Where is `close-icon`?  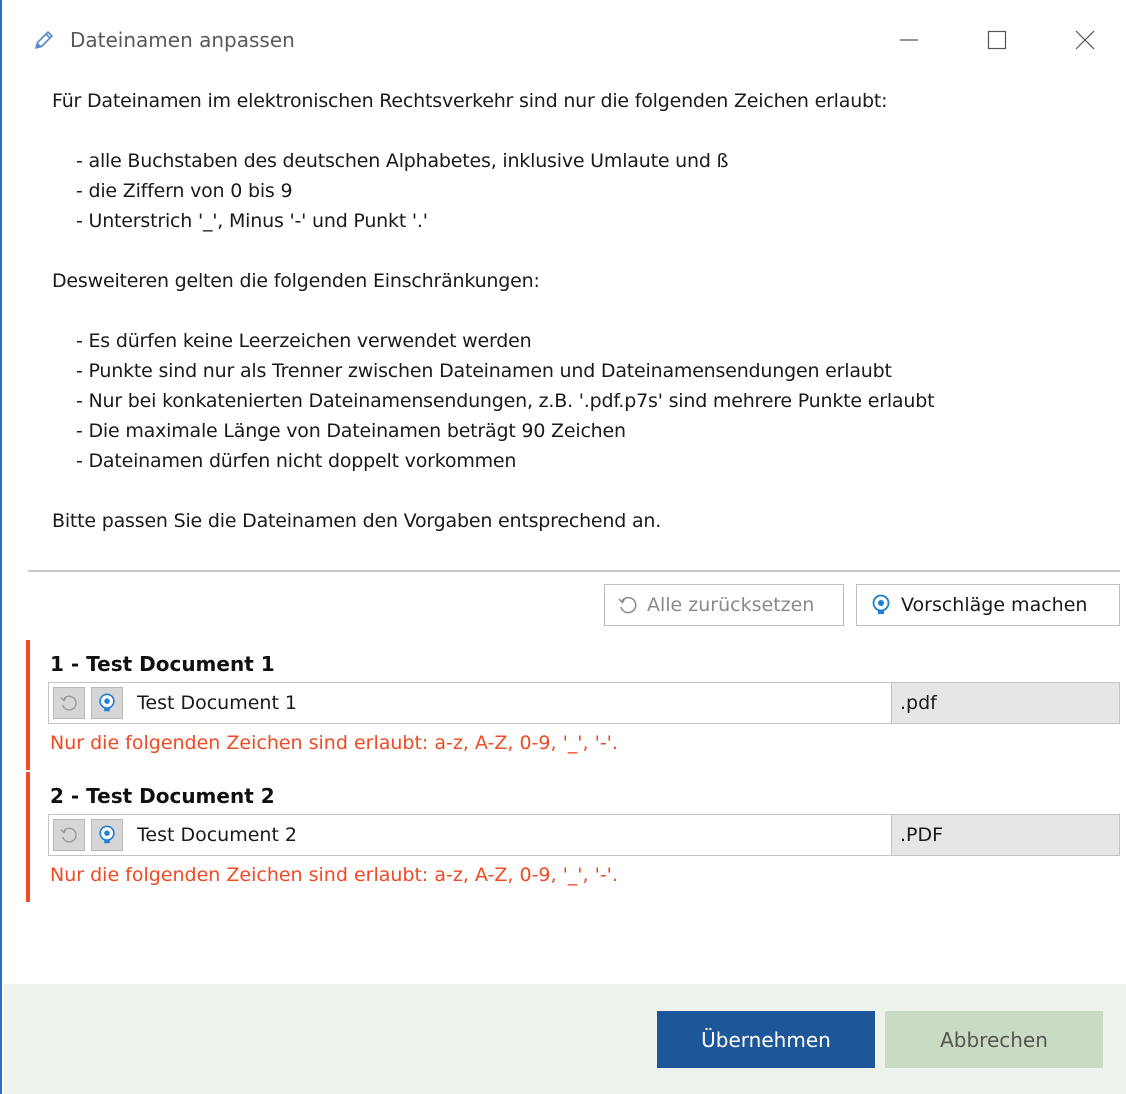
close-icon is located at coordinates (1085, 40).